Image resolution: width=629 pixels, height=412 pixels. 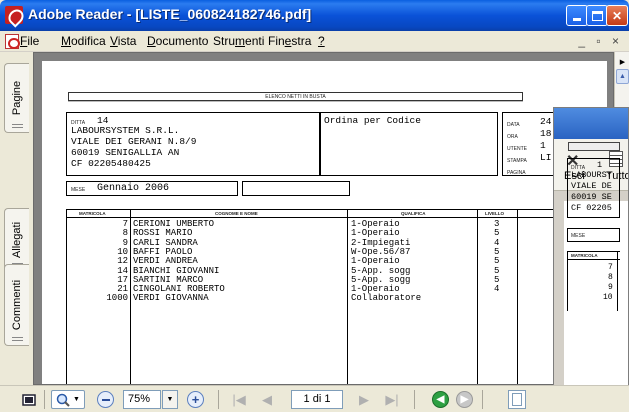 I want to click on navigation-panel: Pagine Allegati Commenti, so click(x=16, y=218).